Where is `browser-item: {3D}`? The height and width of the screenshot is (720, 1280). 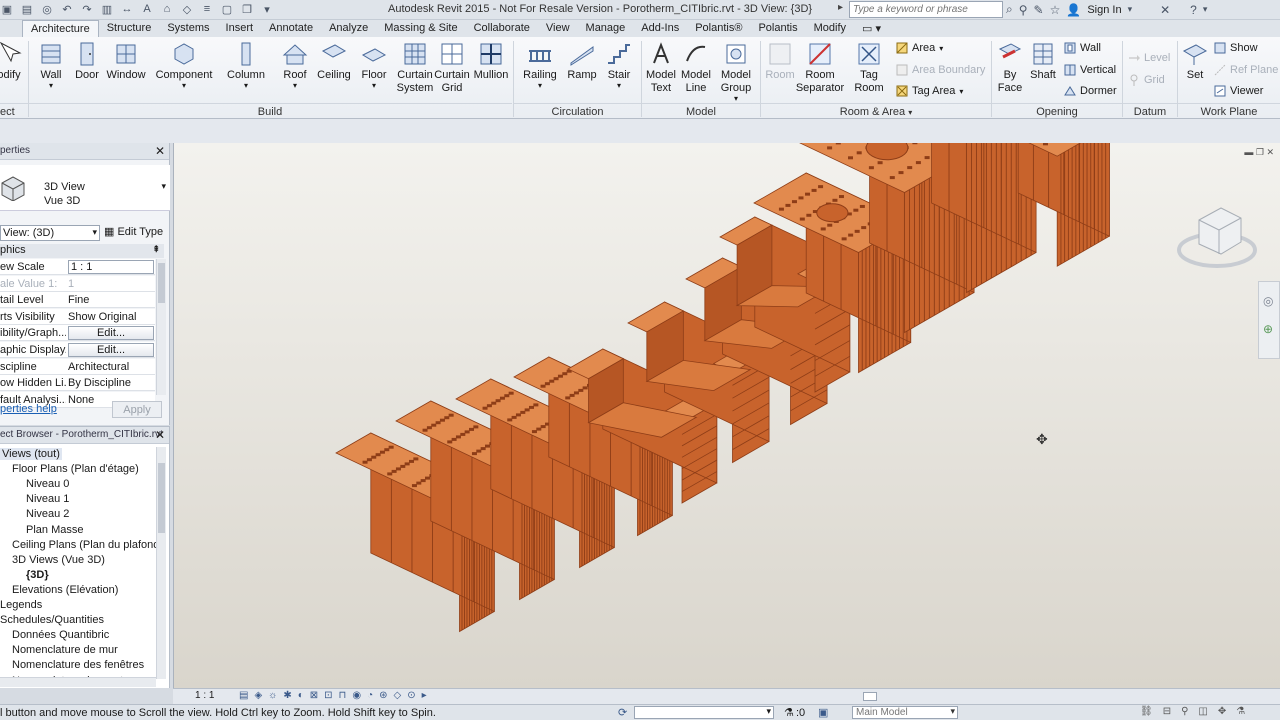
browser-item: {3D} is located at coordinates (37, 575).